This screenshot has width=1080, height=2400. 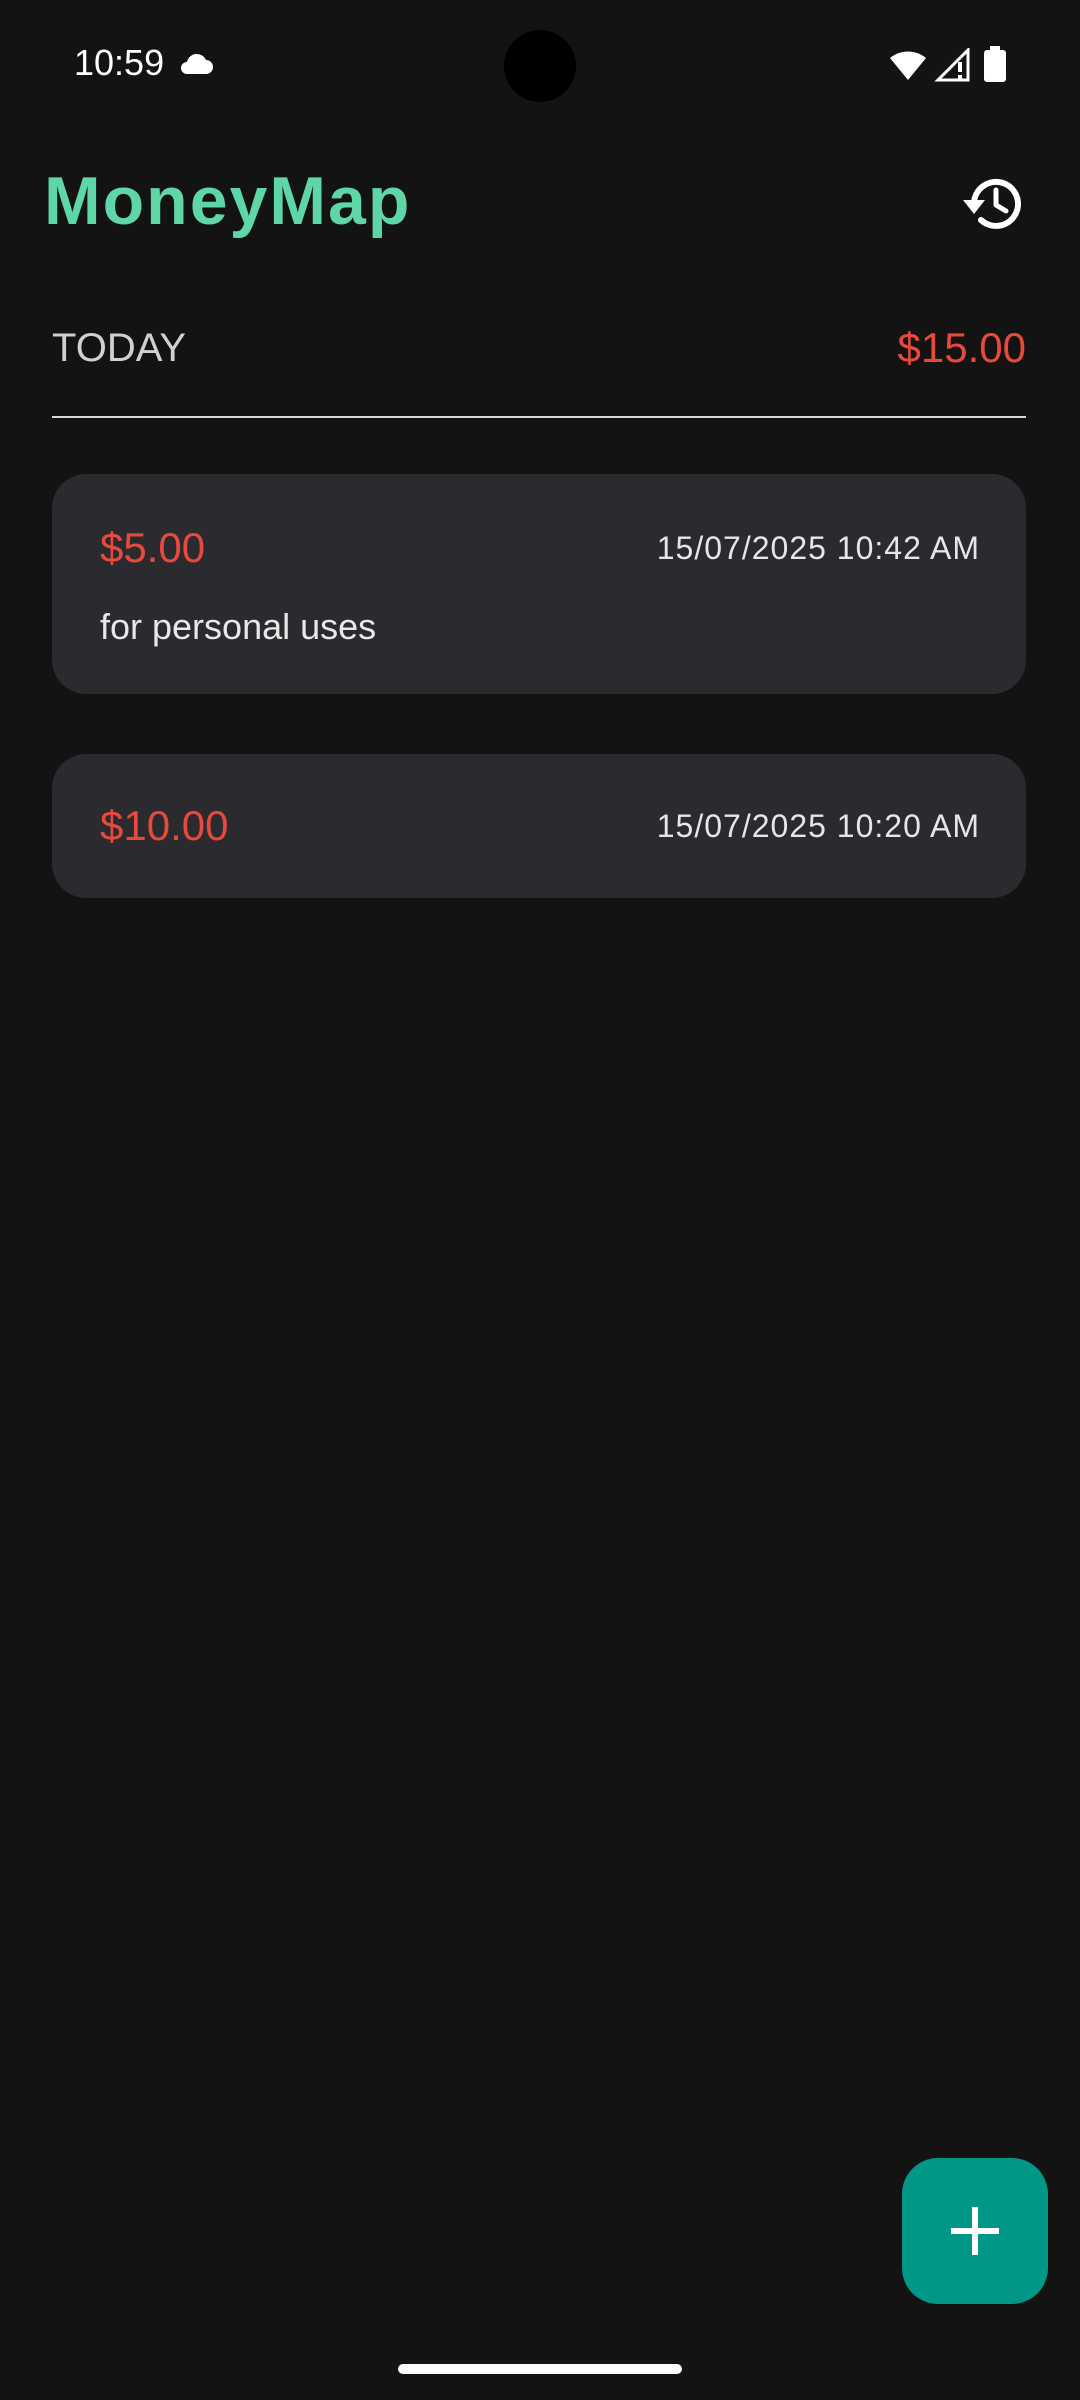 I want to click on transaction-card: $10.00 15/07/2025 10:20 AM, so click(x=539, y=826).